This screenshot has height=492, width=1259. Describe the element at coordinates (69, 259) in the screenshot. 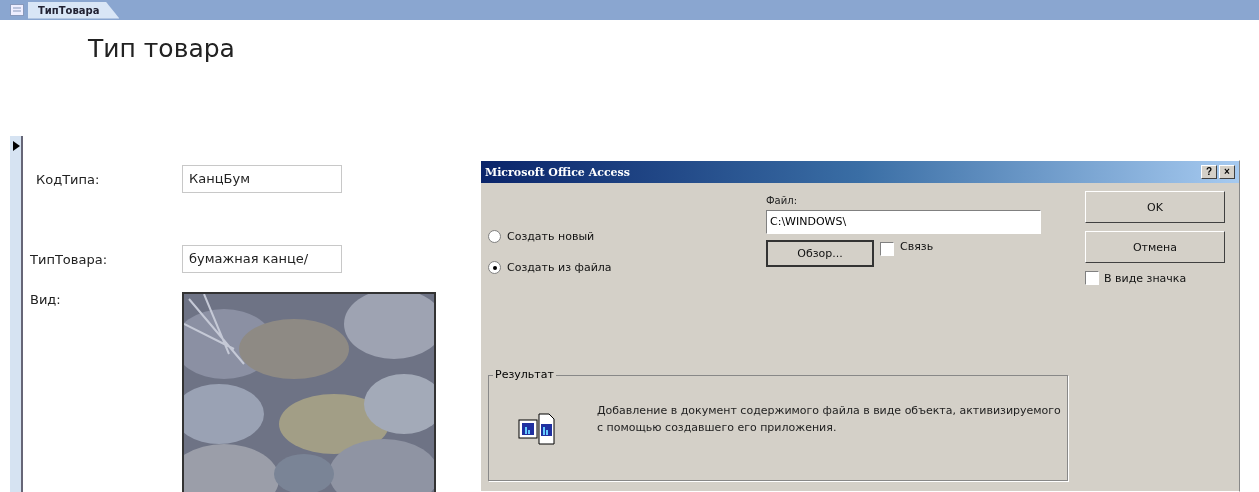

I see `field-label: ТипТовара:` at that location.